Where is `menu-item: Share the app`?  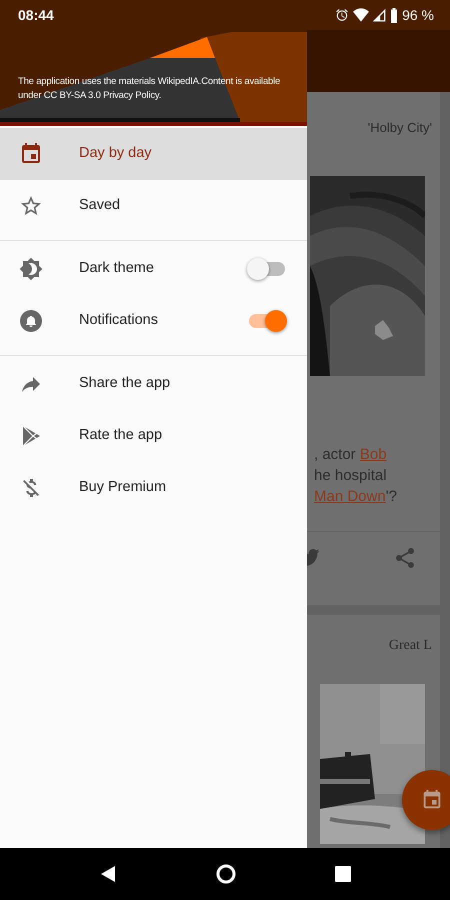
menu-item: Share the app is located at coordinates (153, 384).